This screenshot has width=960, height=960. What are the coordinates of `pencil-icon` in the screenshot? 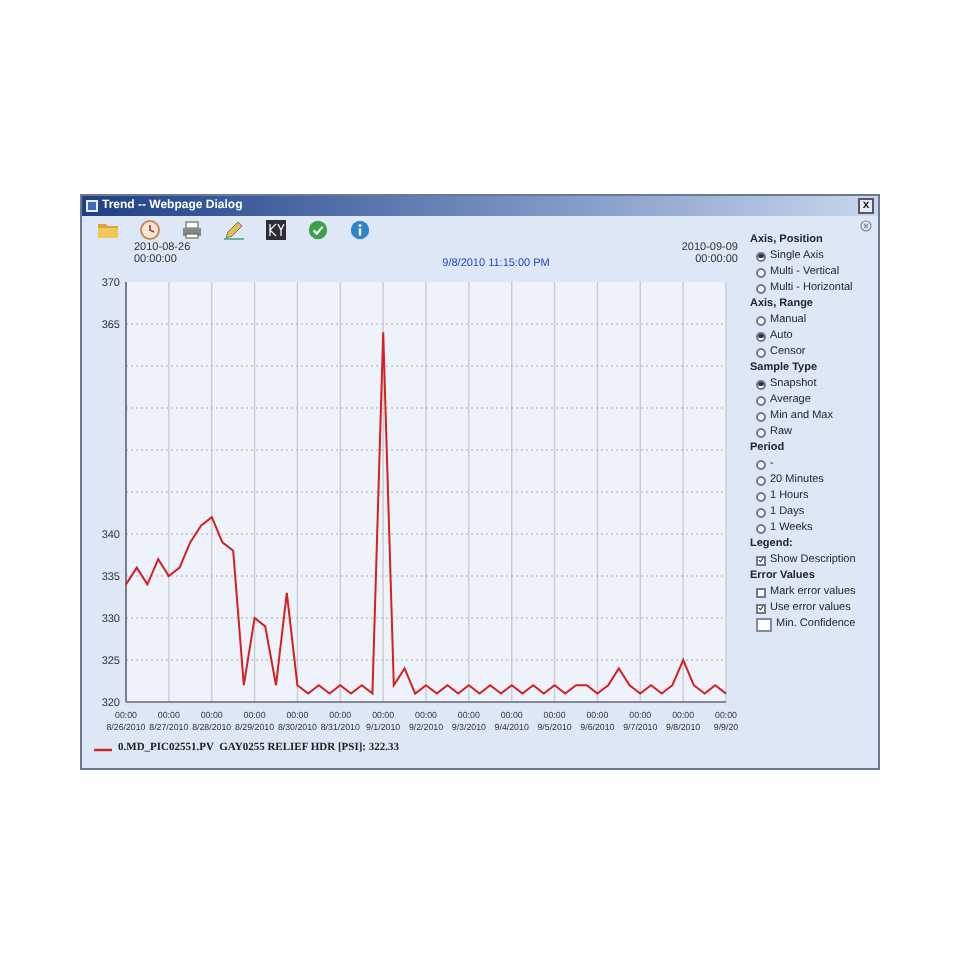 It's located at (234, 229).